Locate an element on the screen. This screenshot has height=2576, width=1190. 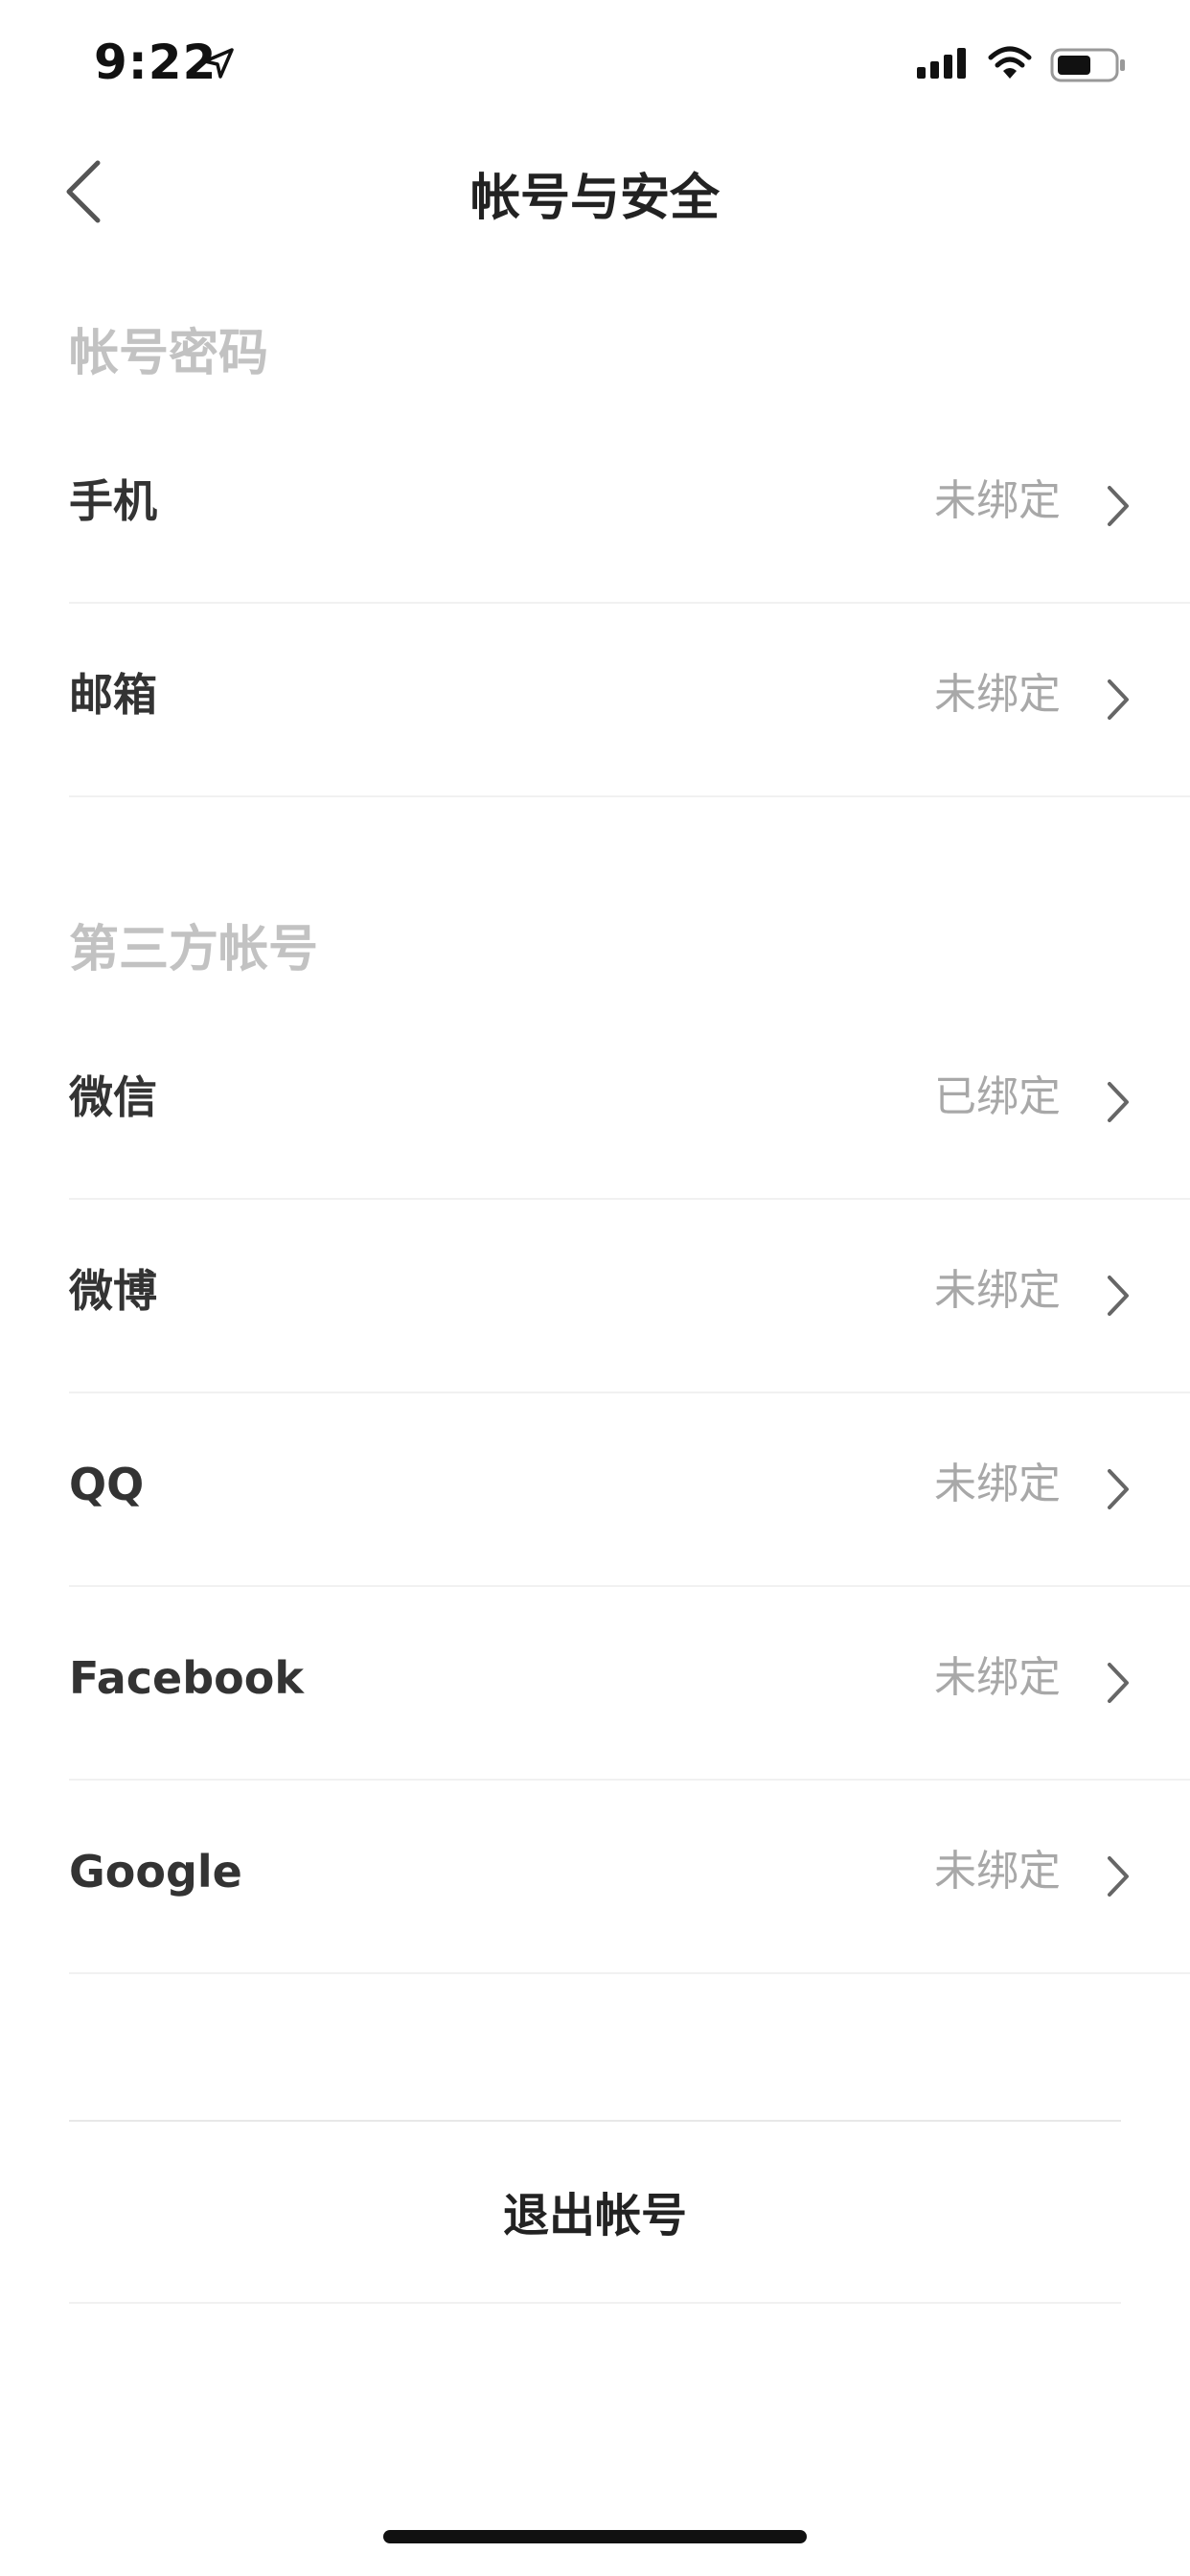
signal-icon is located at coordinates (942, 63).